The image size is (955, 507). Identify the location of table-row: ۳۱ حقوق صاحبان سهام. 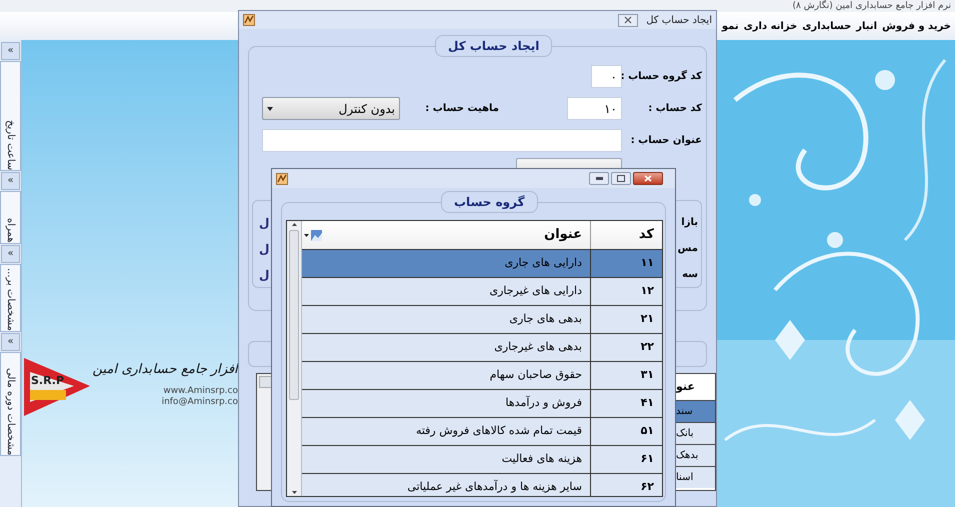
(482, 375).